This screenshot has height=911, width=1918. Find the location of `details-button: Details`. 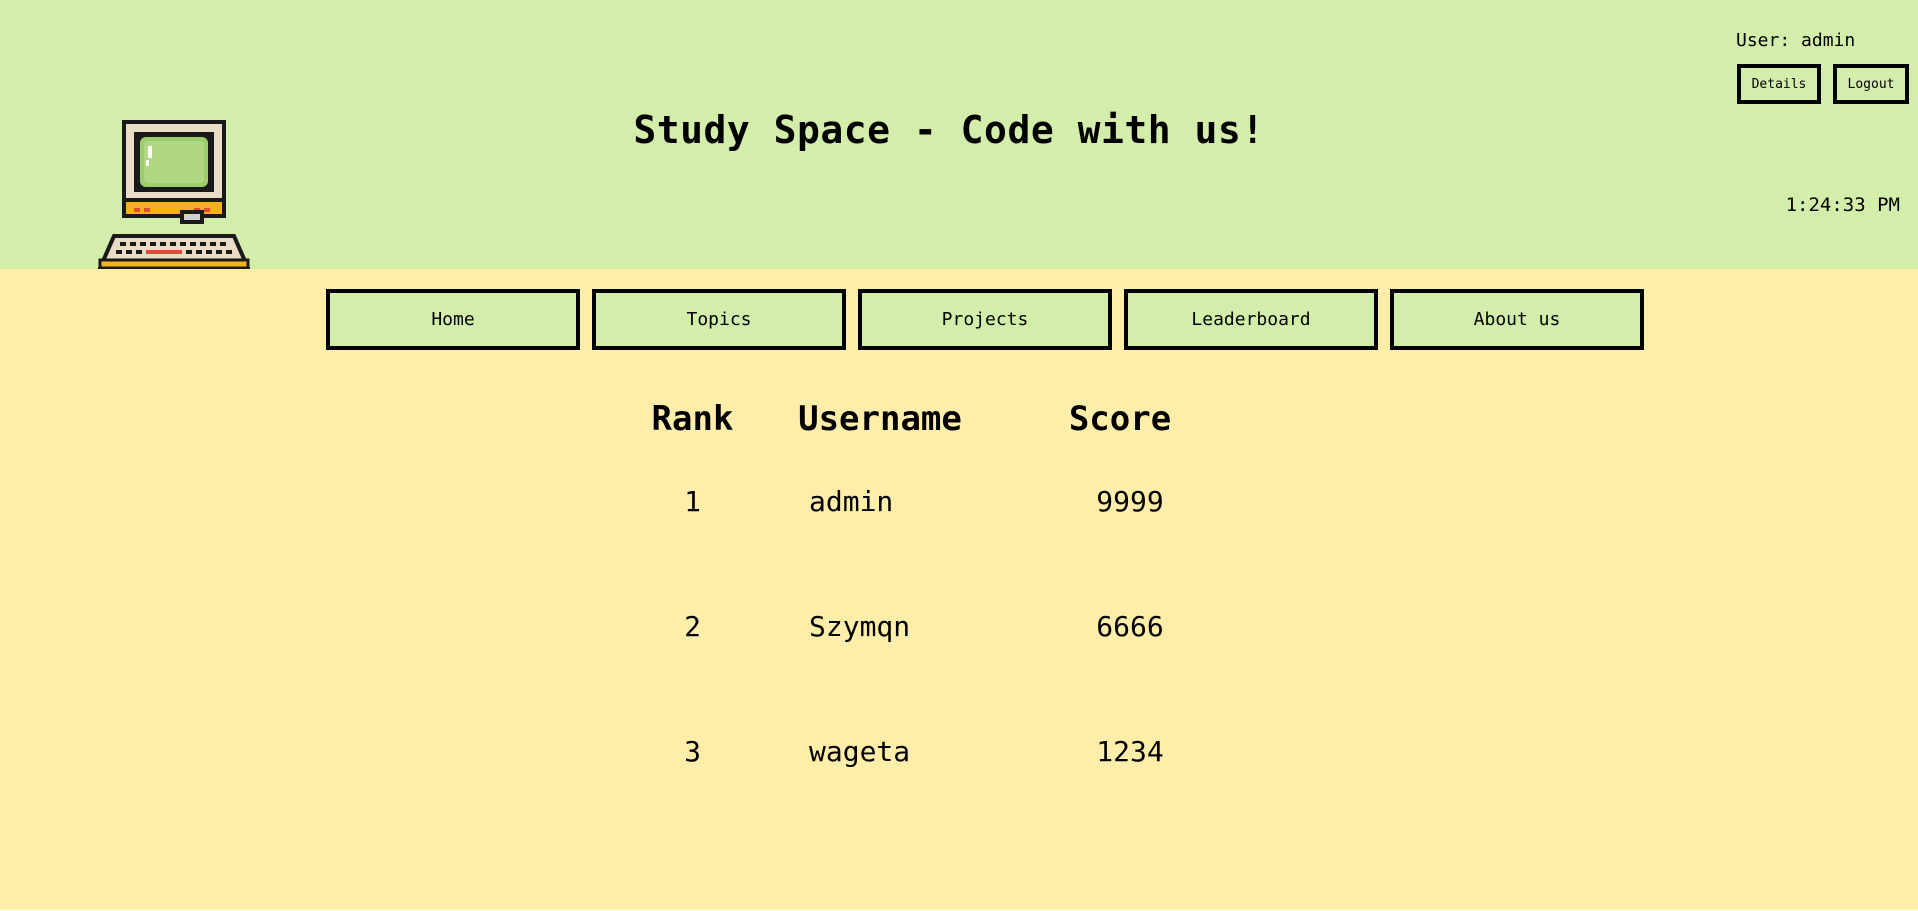

details-button: Details is located at coordinates (1779, 84).